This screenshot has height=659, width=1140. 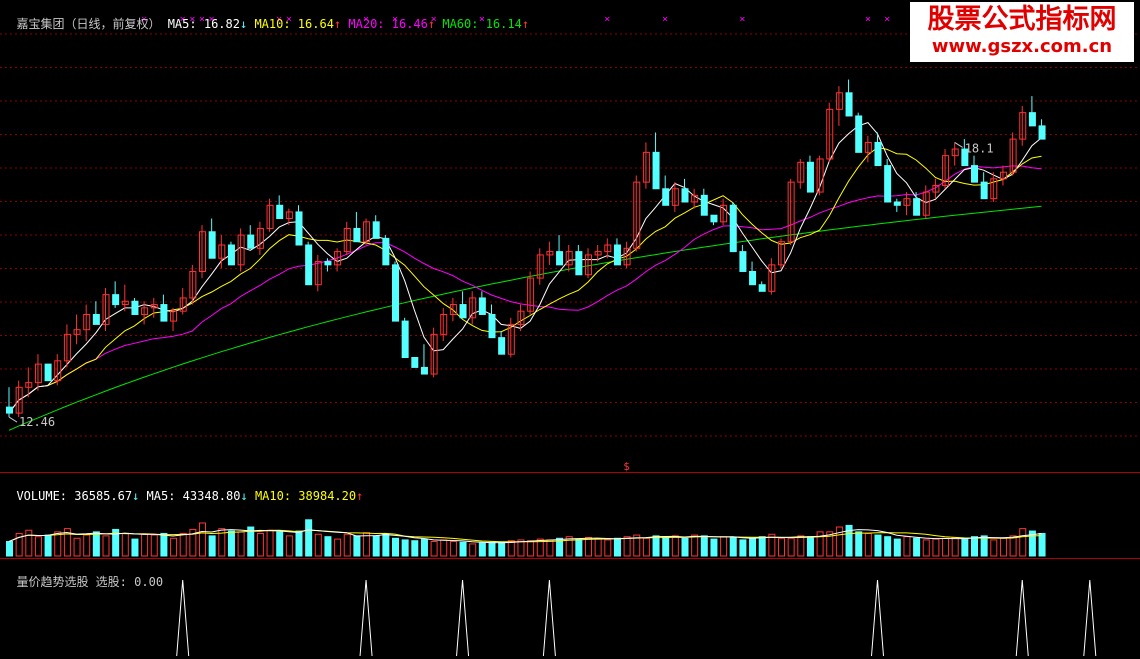 I want to click on volume-arrow-icon: ↓, so click(x=136, y=496).